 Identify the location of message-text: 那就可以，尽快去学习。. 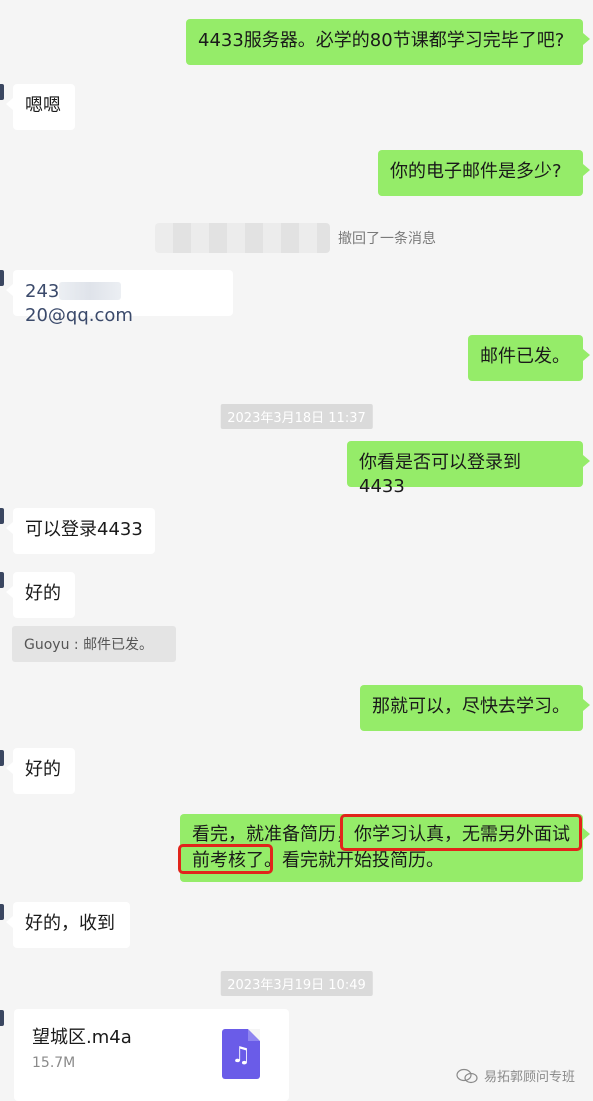
(471, 706).